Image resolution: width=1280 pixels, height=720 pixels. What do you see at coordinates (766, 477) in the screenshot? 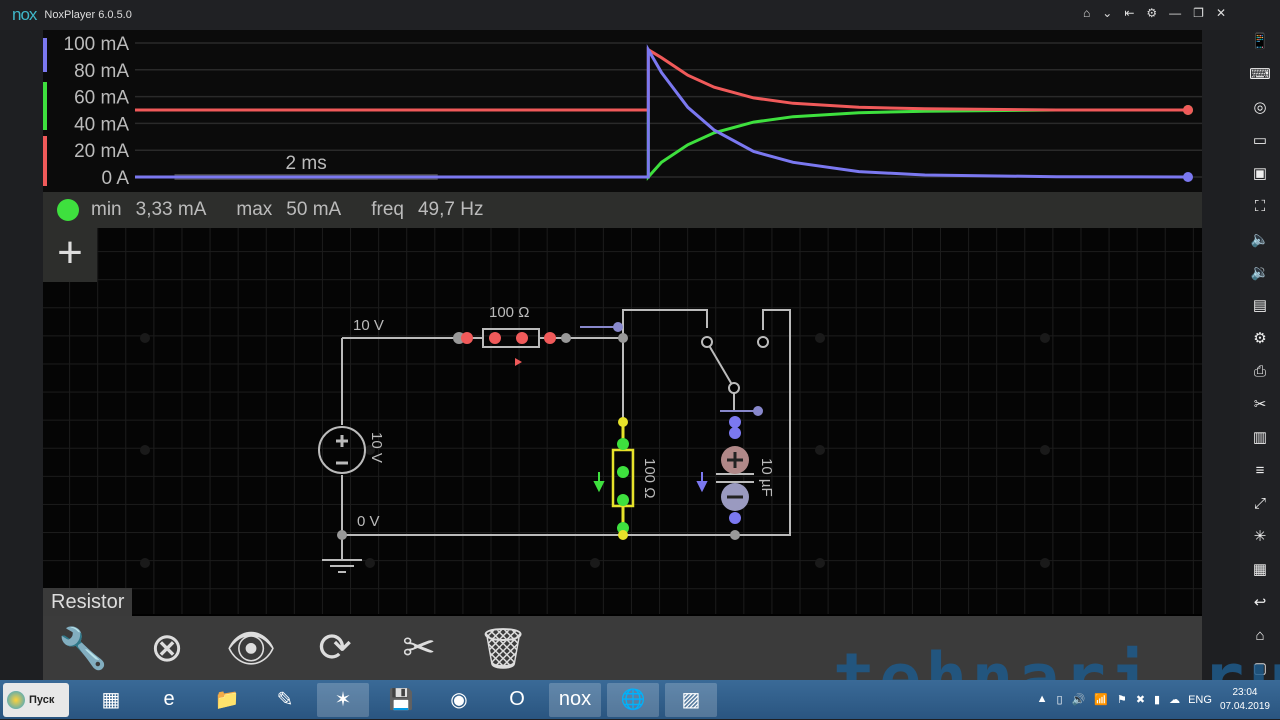
I see `capacitor-label: 10 µF` at bounding box center [766, 477].